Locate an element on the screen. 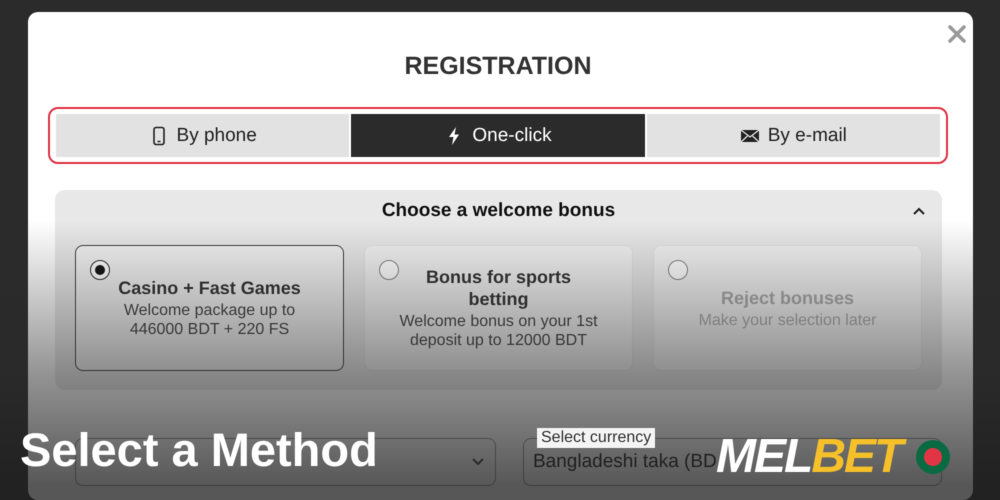 This screenshot has width=1000, height=500. dialog-title: REGISTRATION is located at coordinates (498, 66).